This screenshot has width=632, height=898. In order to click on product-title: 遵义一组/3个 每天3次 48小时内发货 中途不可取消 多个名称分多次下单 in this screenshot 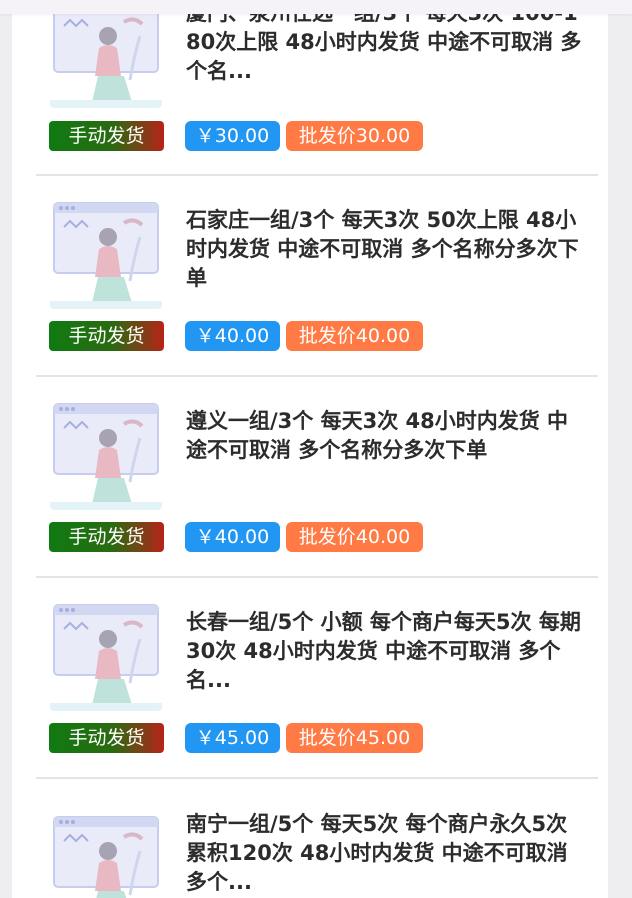, I will do `click(377, 435)`.